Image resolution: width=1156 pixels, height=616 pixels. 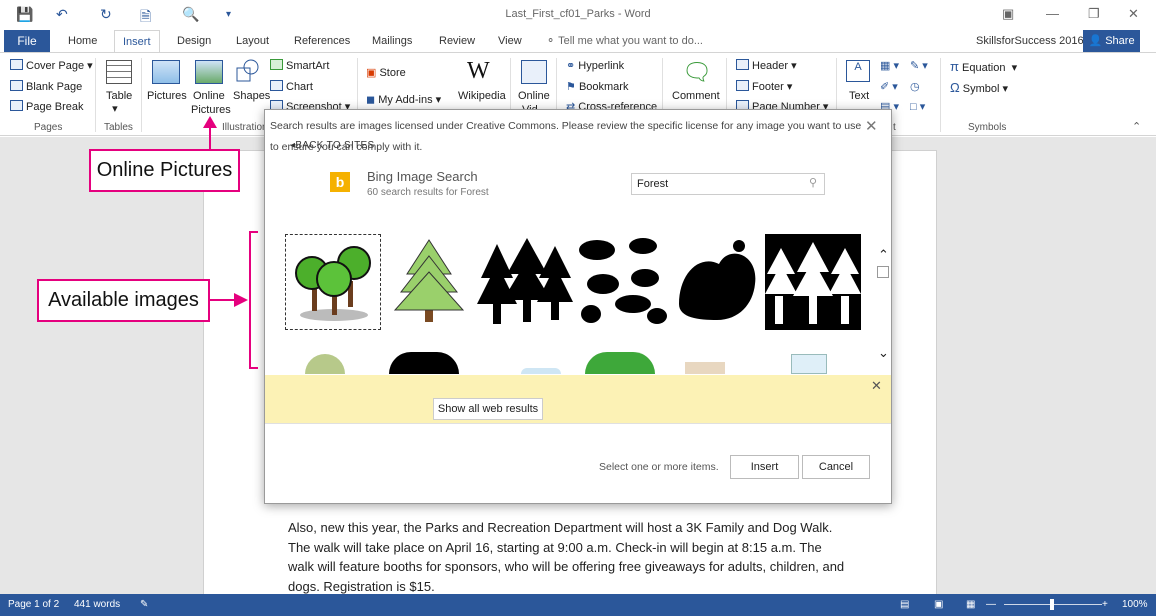 What do you see at coordinates (123, 300) in the screenshot?
I see `callout-available-images: Available images` at bounding box center [123, 300].